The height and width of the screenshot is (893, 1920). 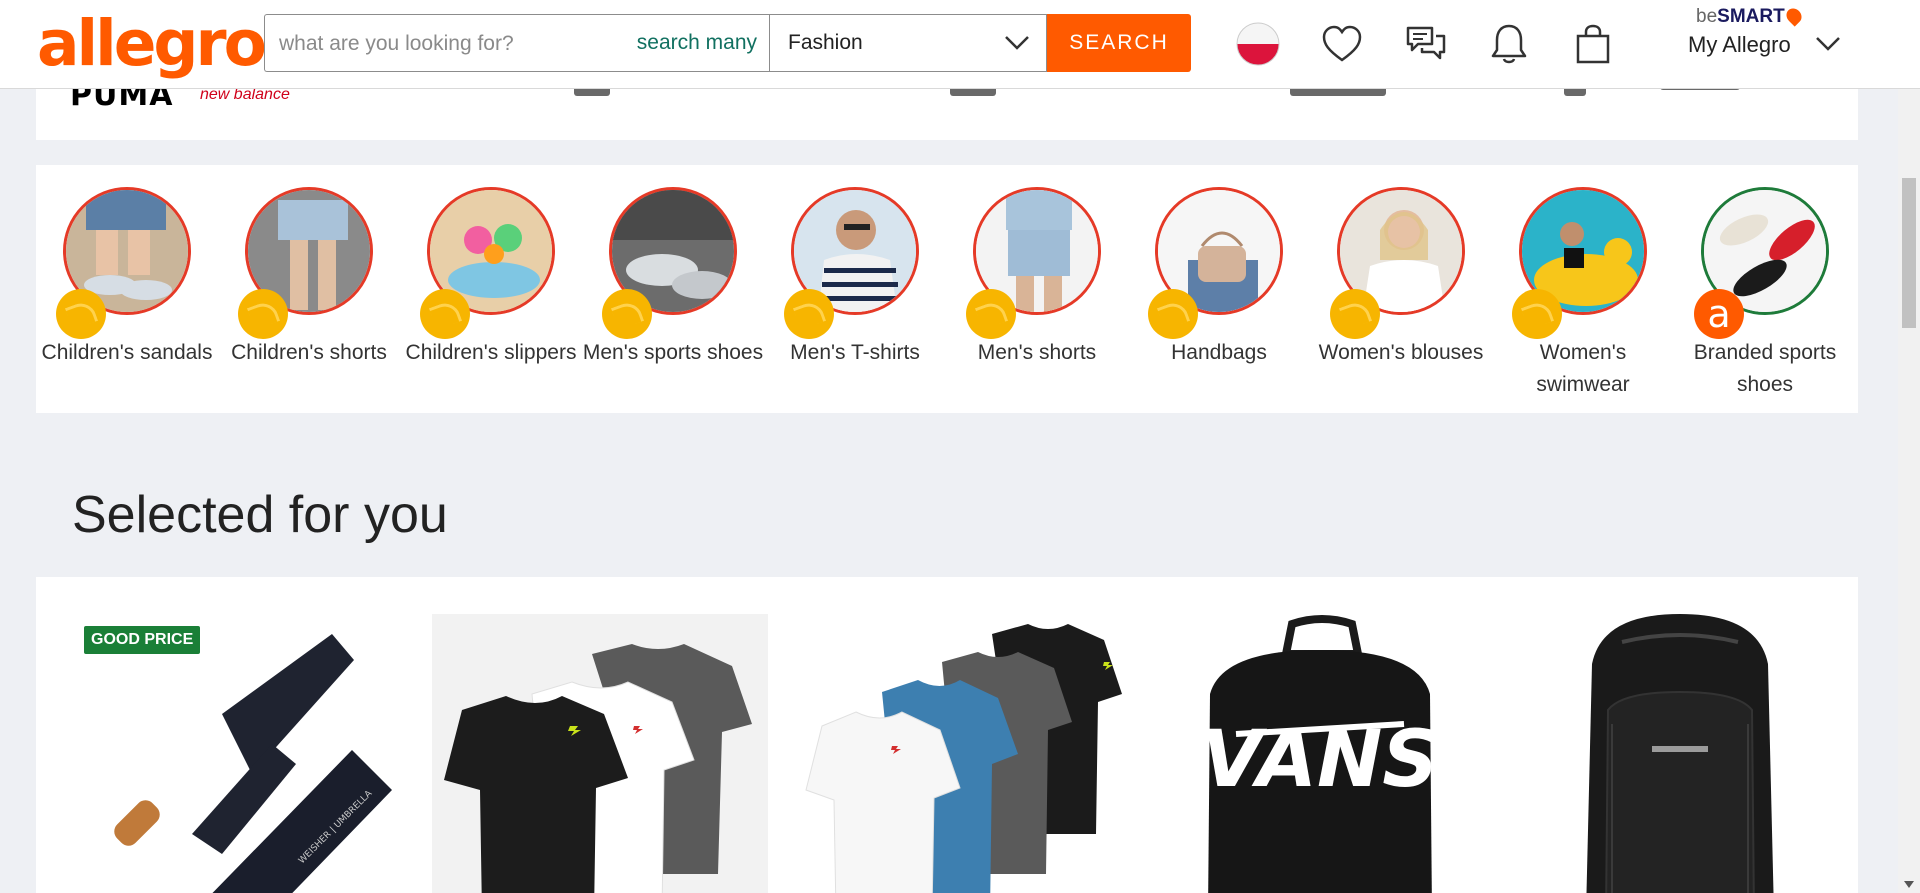 What do you see at coordinates (1119, 43) in the screenshot?
I see `search-button: SEARCH` at bounding box center [1119, 43].